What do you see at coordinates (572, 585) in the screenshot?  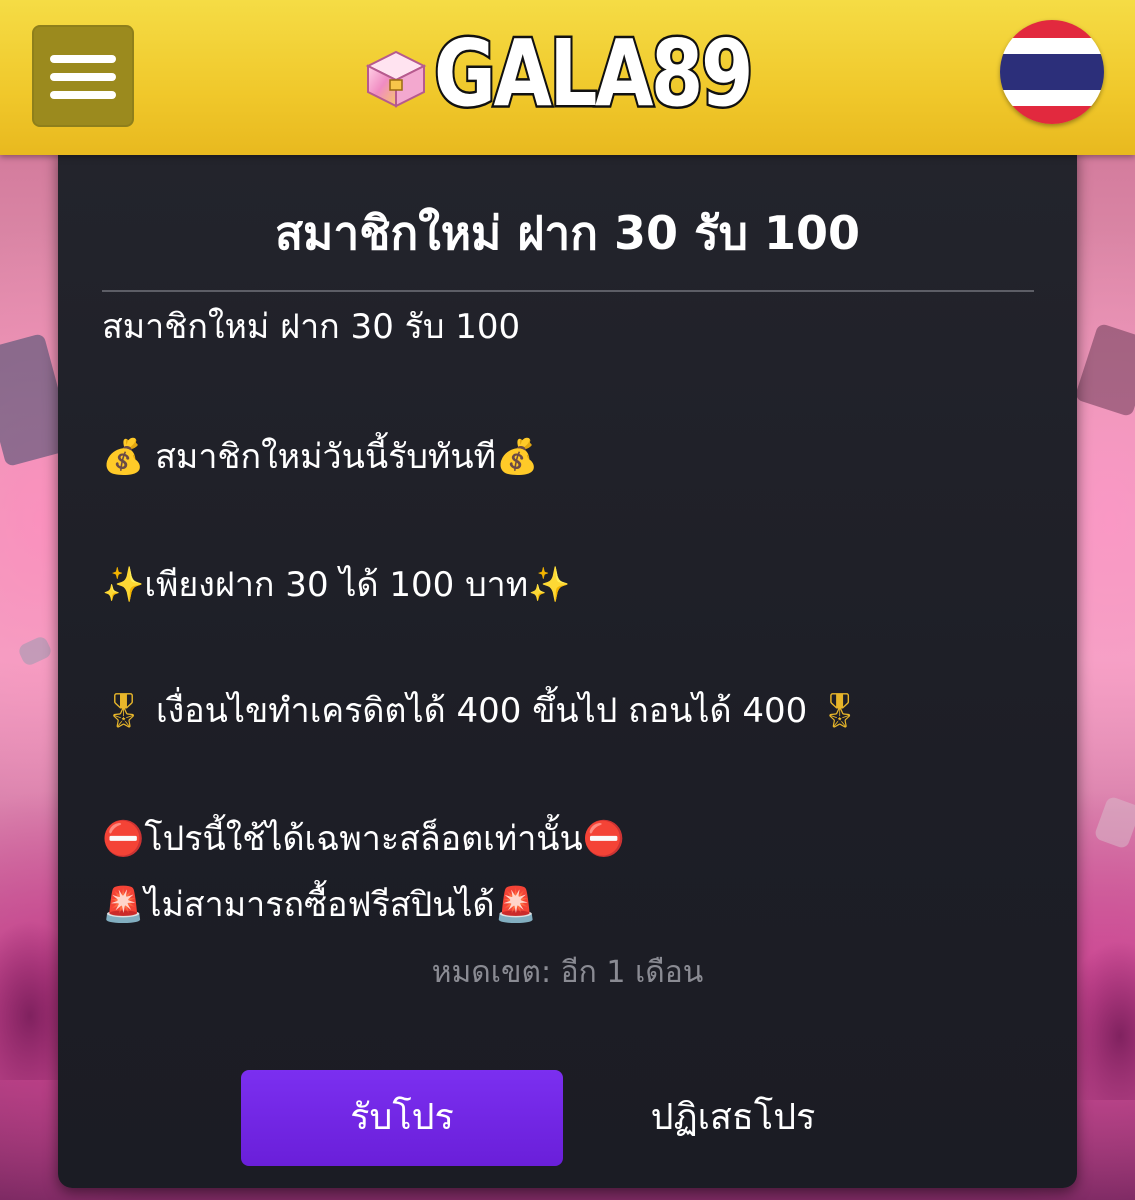 I see `promo-description-line: ✨เพียงฝาก 30 ได้ 100 บาท✨` at bounding box center [572, 585].